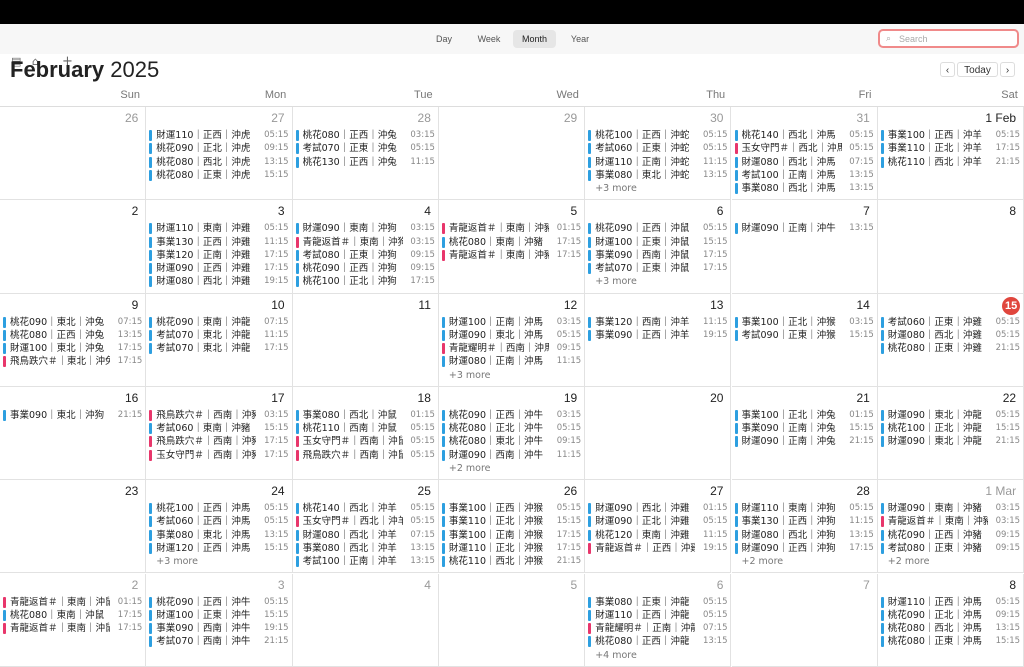 The image size is (1024, 667). What do you see at coordinates (219, 335) in the screenshot?
I see `calendar-event: 考試070｜東北｜沖龍 11:15` at bounding box center [219, 335].